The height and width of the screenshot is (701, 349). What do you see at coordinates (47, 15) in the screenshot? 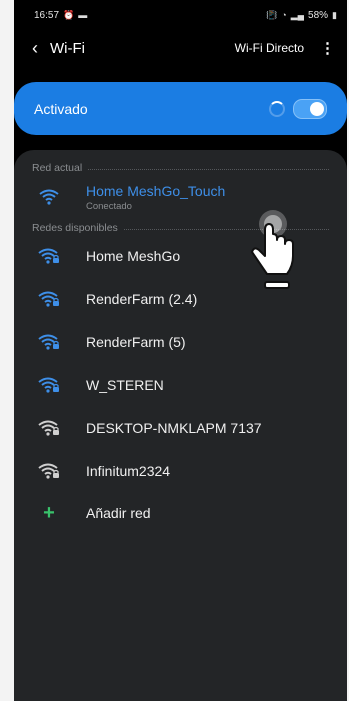
I see `clock: 16:57` at bounding box center [47, 15].